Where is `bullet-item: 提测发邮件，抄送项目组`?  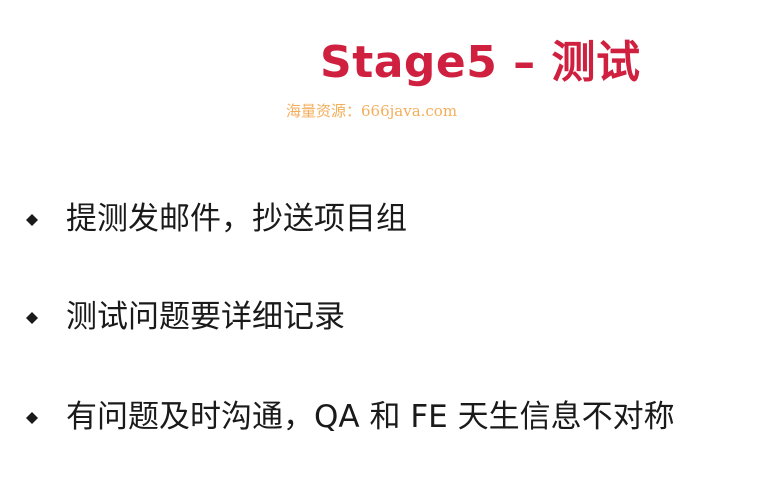 bullet-item: 提测发邮件，抄送项目组 is located at coordinates (215, 219).